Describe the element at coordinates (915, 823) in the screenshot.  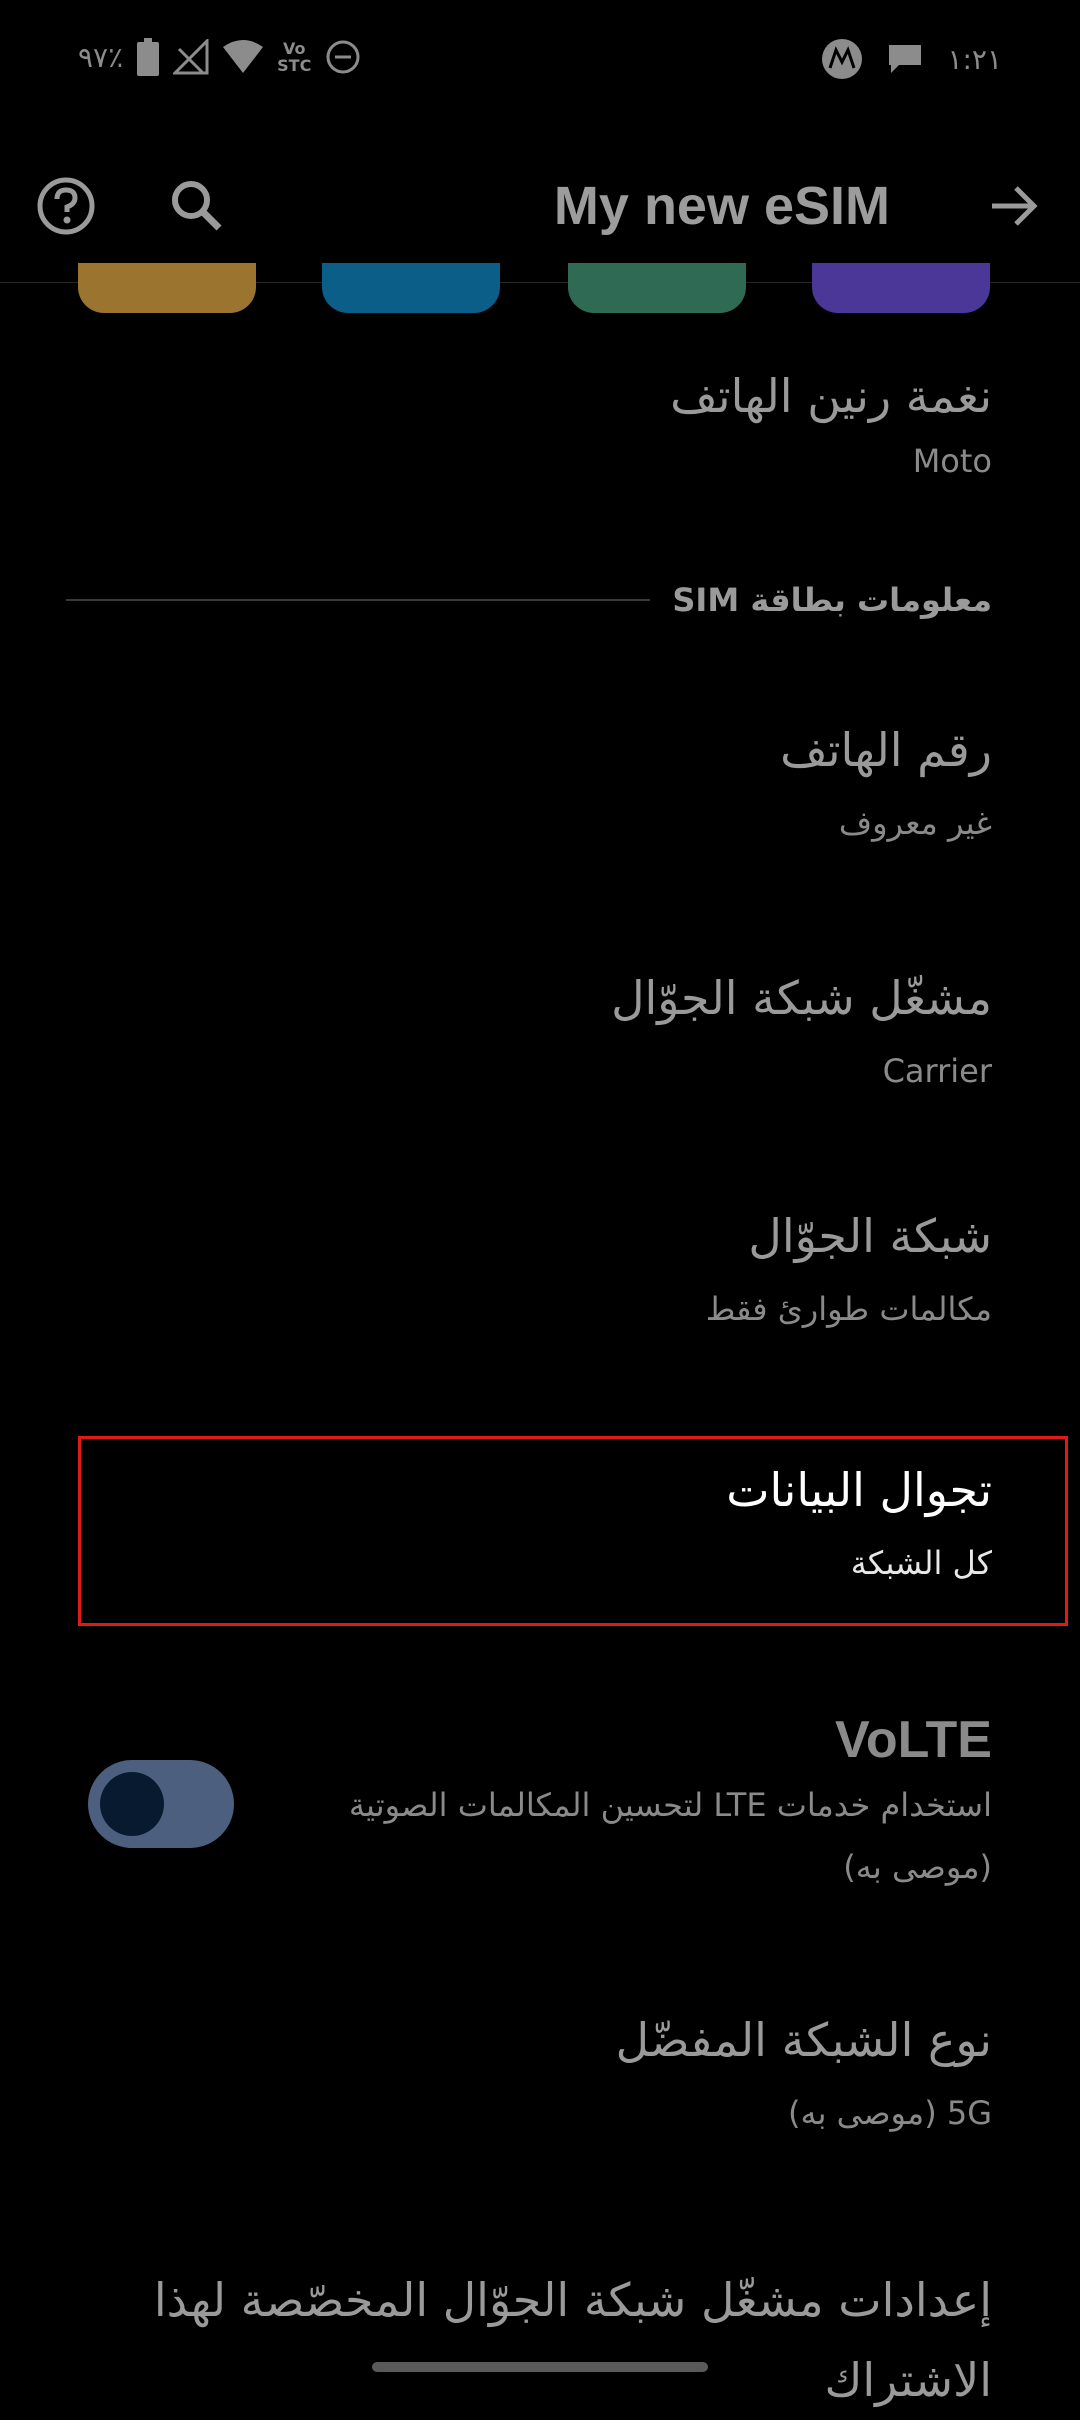
I see `phone-number-value: غير معروف` at that location.